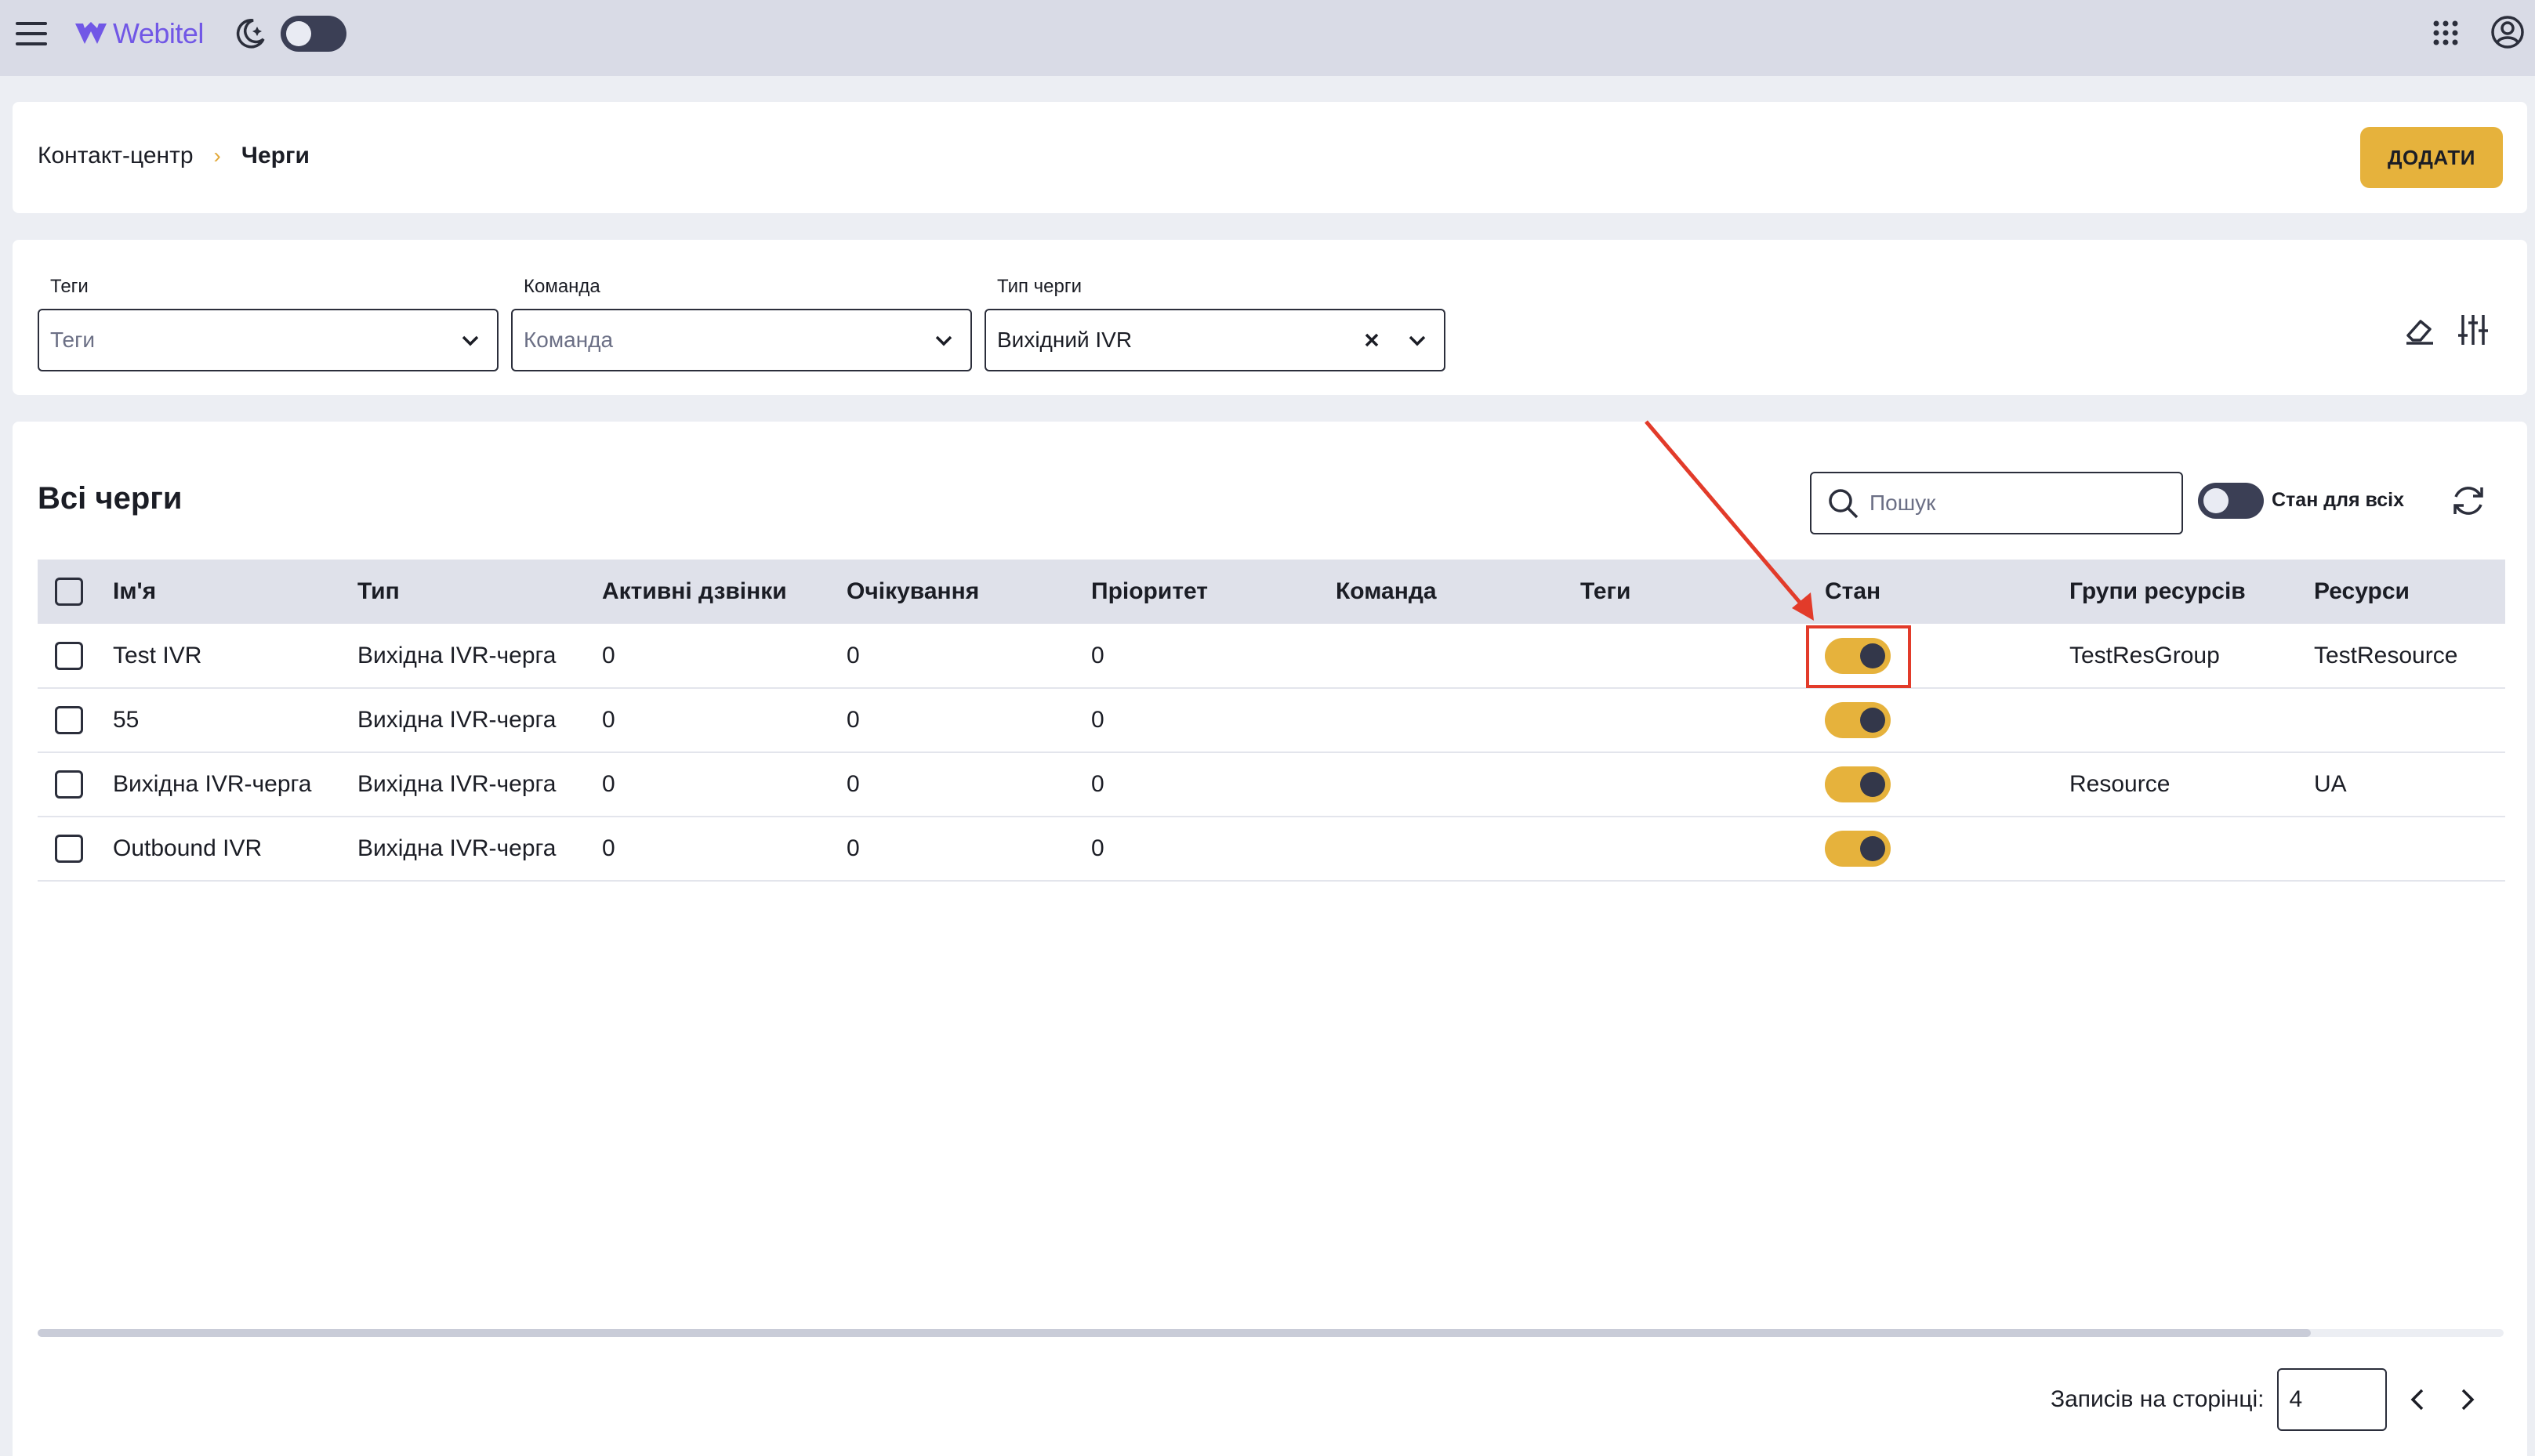  I want to click on column-waiting: Очікування, so click(969, 592).